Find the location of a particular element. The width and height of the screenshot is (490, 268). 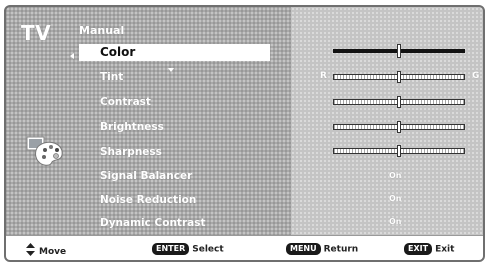

footer-move: Move is located at coordinates (46, 251).